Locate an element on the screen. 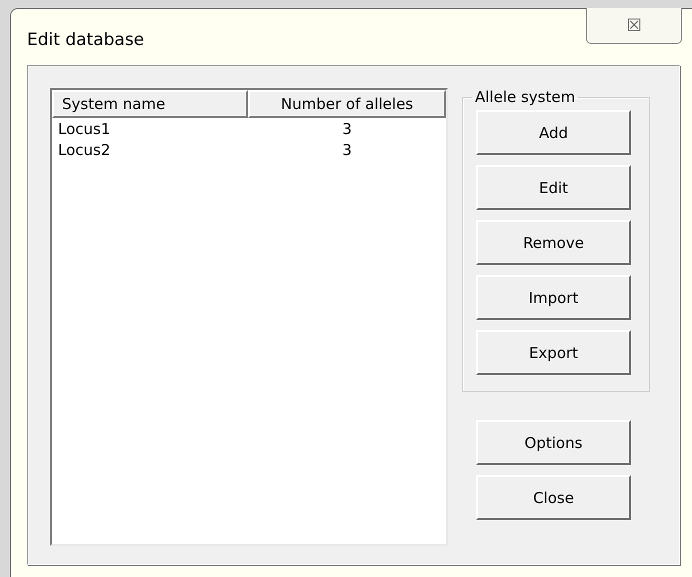 The height and width of the screenshot is (577, 692). window-title: Edit database is located at coordinates (85, 40).